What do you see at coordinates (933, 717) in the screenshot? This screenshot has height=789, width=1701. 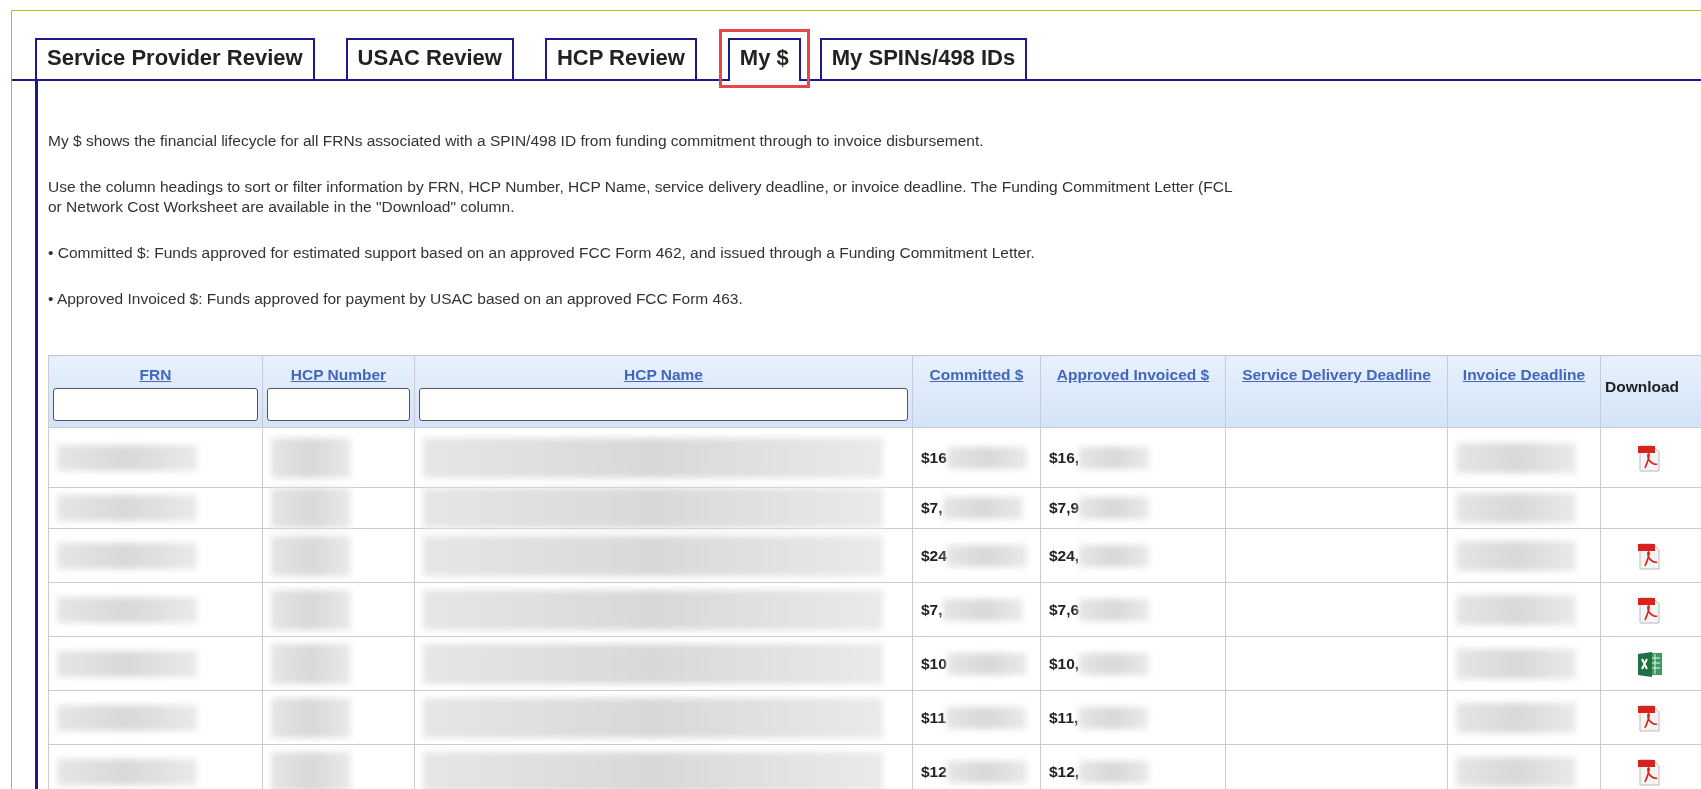 I see `amount-text: $11` at bounding box center [933, 717].